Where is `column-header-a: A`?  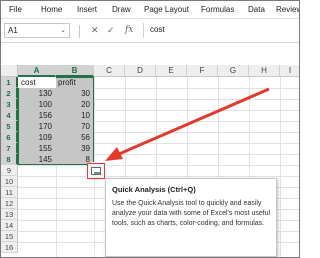 column-header-a: A is located at coordinates (37, 71).